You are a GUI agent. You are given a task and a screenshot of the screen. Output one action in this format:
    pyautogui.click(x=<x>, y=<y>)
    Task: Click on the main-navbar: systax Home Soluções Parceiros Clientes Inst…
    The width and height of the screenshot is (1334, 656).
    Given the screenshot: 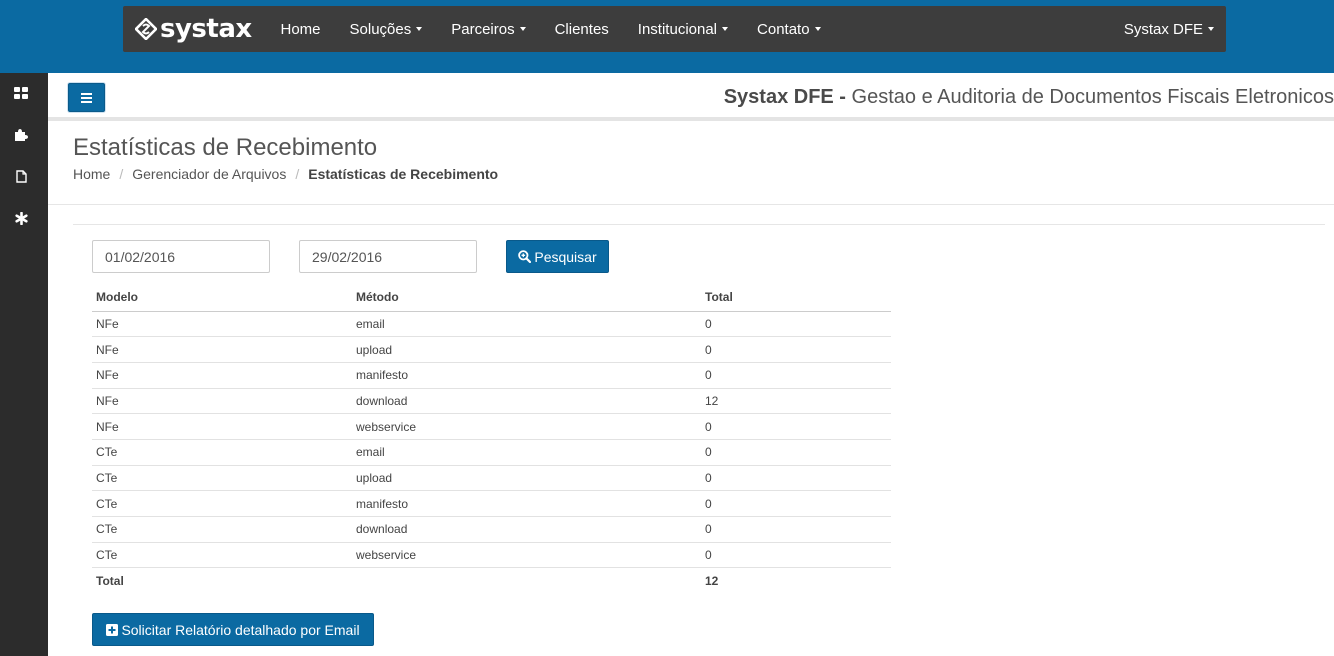 What is the action you would take?
    pyautogui.click(x=674, y=29)
    